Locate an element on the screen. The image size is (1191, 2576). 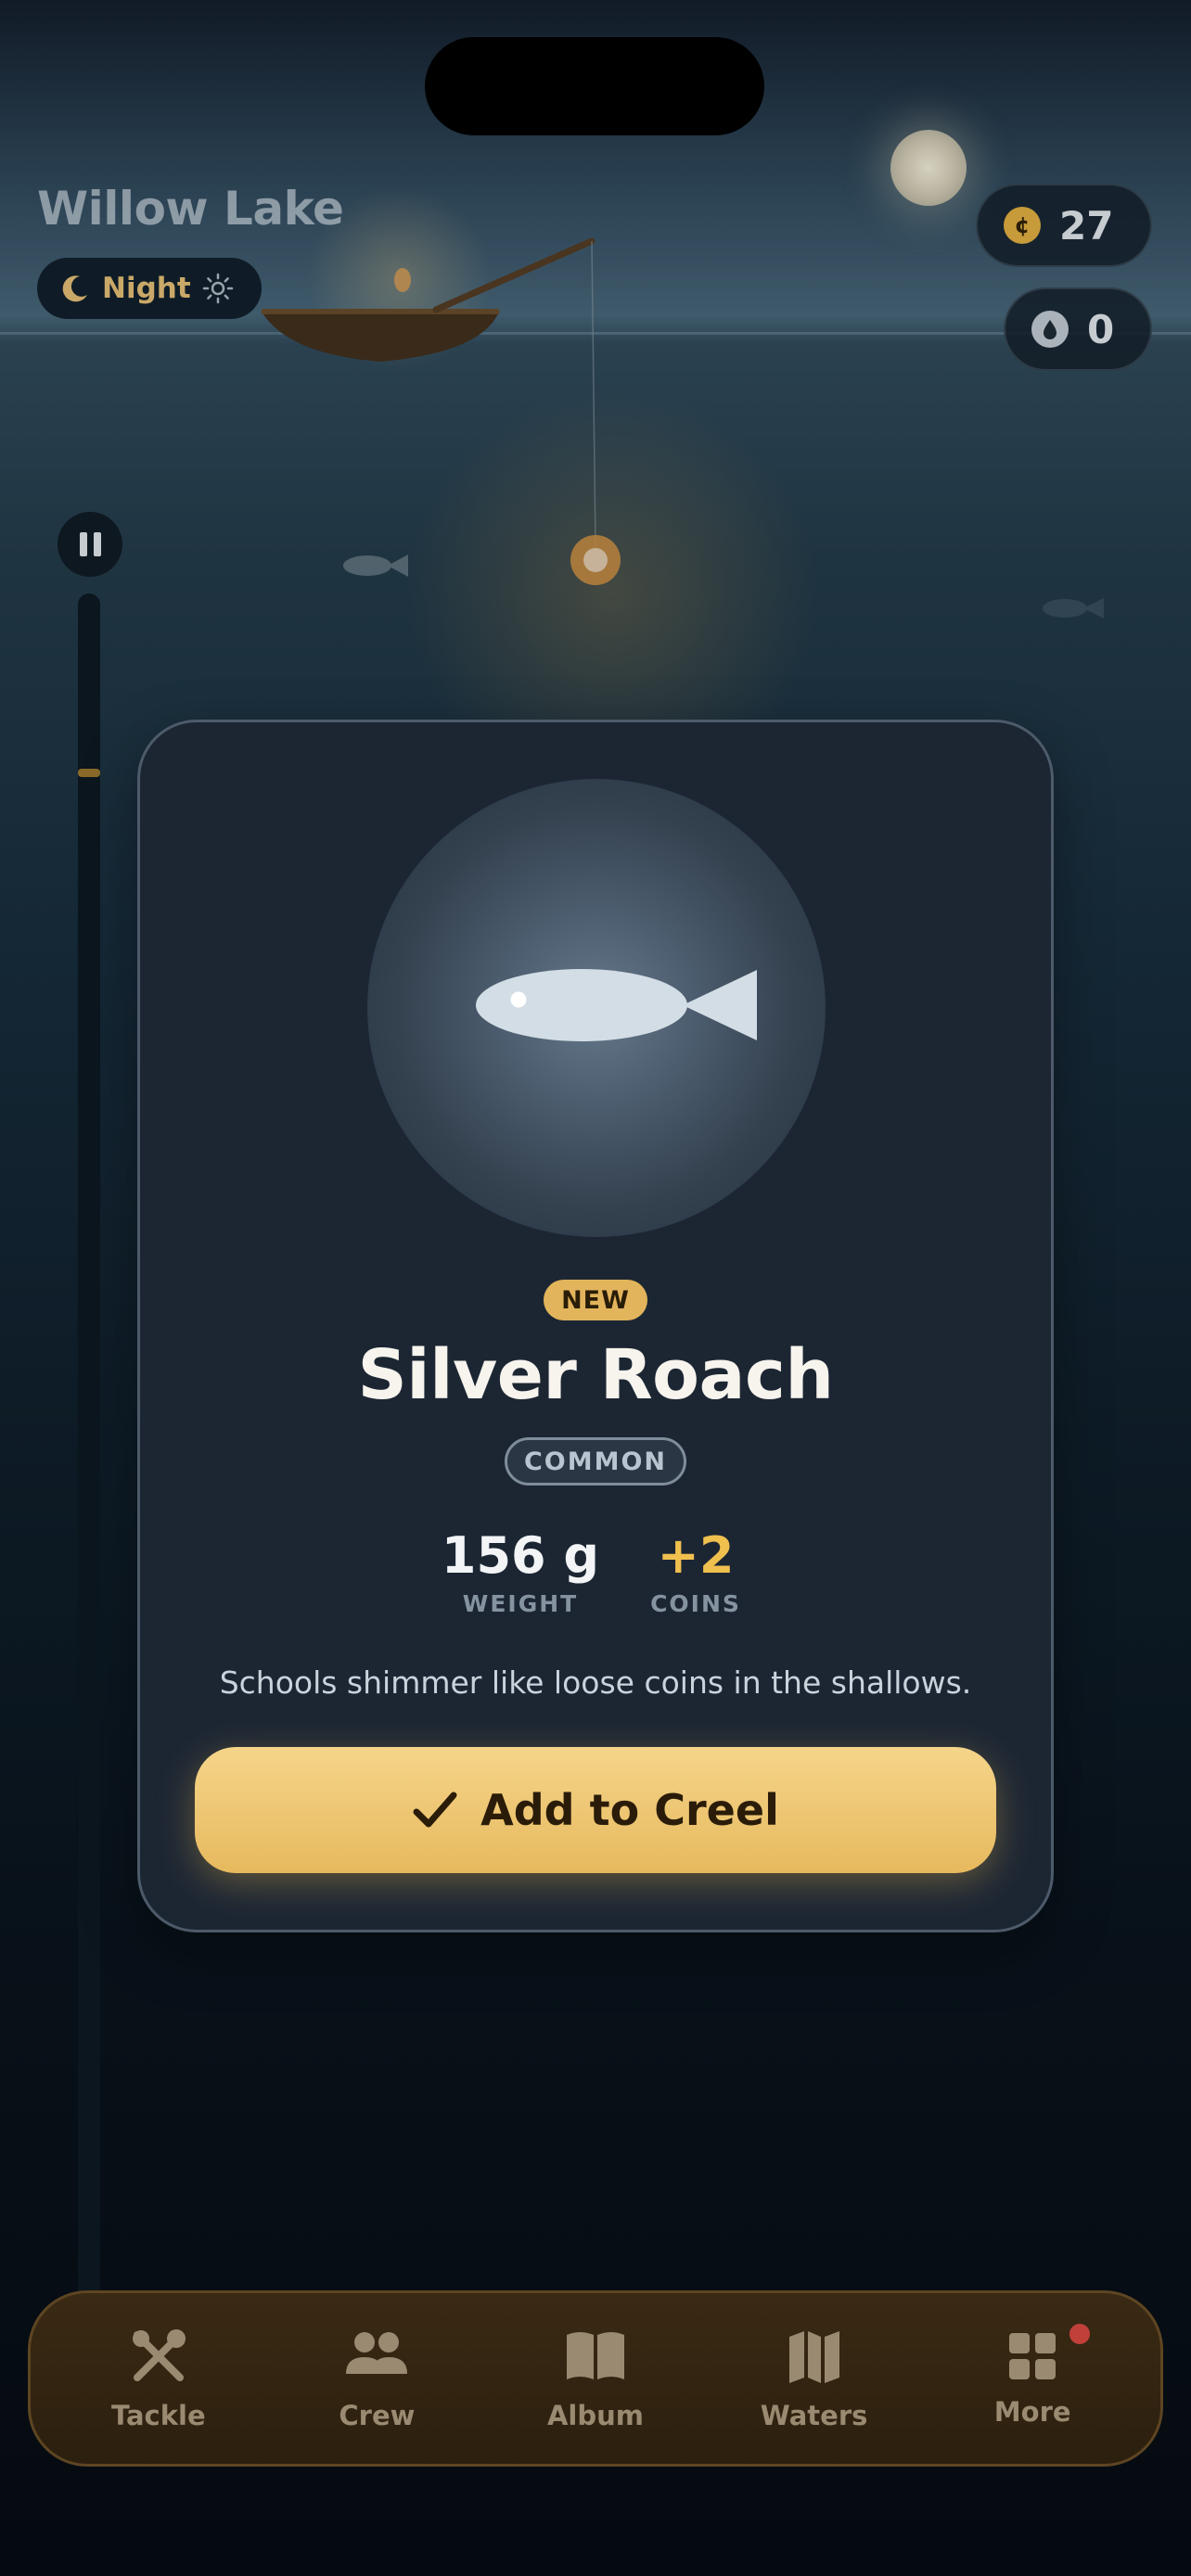
weight-value: 156 g is located at coordinates (520, 1555).